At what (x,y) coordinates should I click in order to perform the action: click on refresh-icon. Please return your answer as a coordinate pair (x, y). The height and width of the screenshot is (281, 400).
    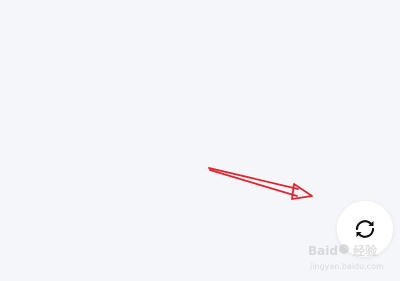
    Looking at the image, I should click on (365, 229).